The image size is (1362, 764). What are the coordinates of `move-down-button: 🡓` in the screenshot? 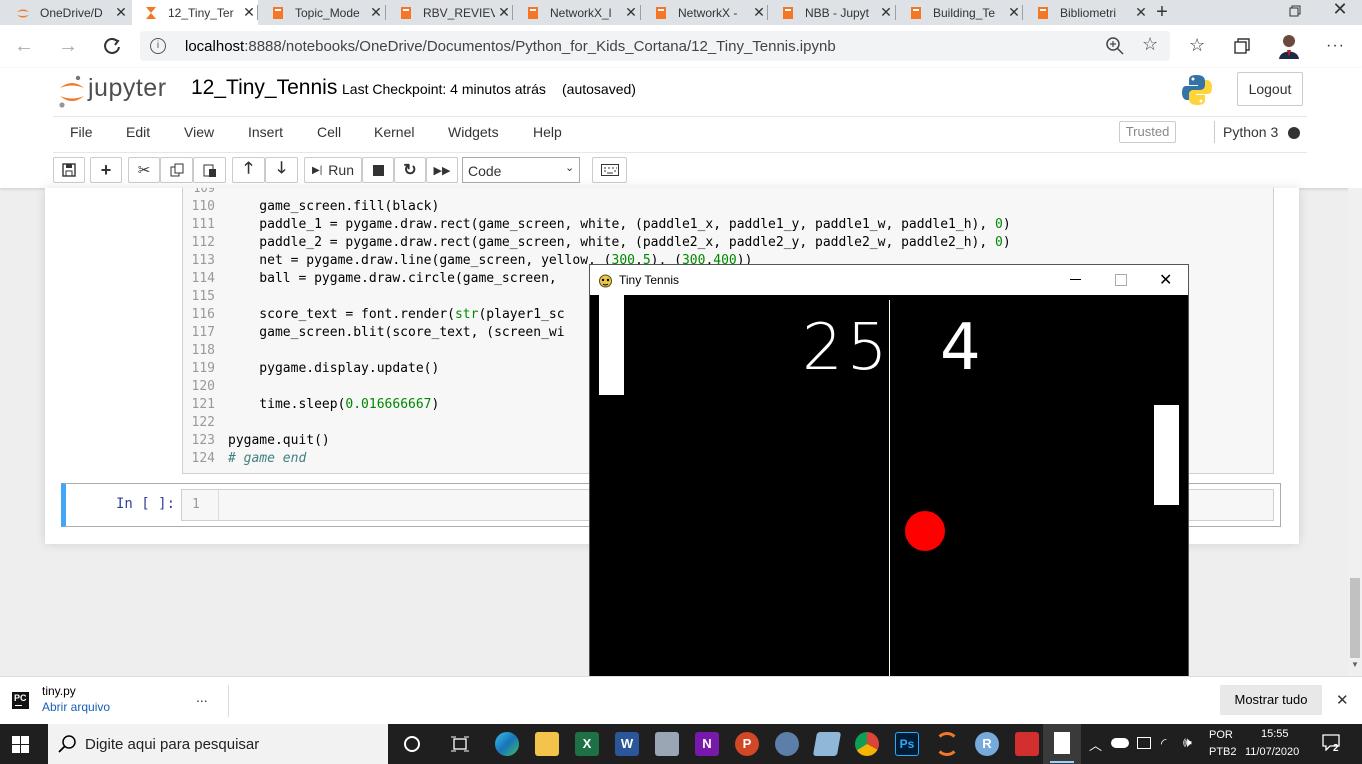 It's located at (281, 170).